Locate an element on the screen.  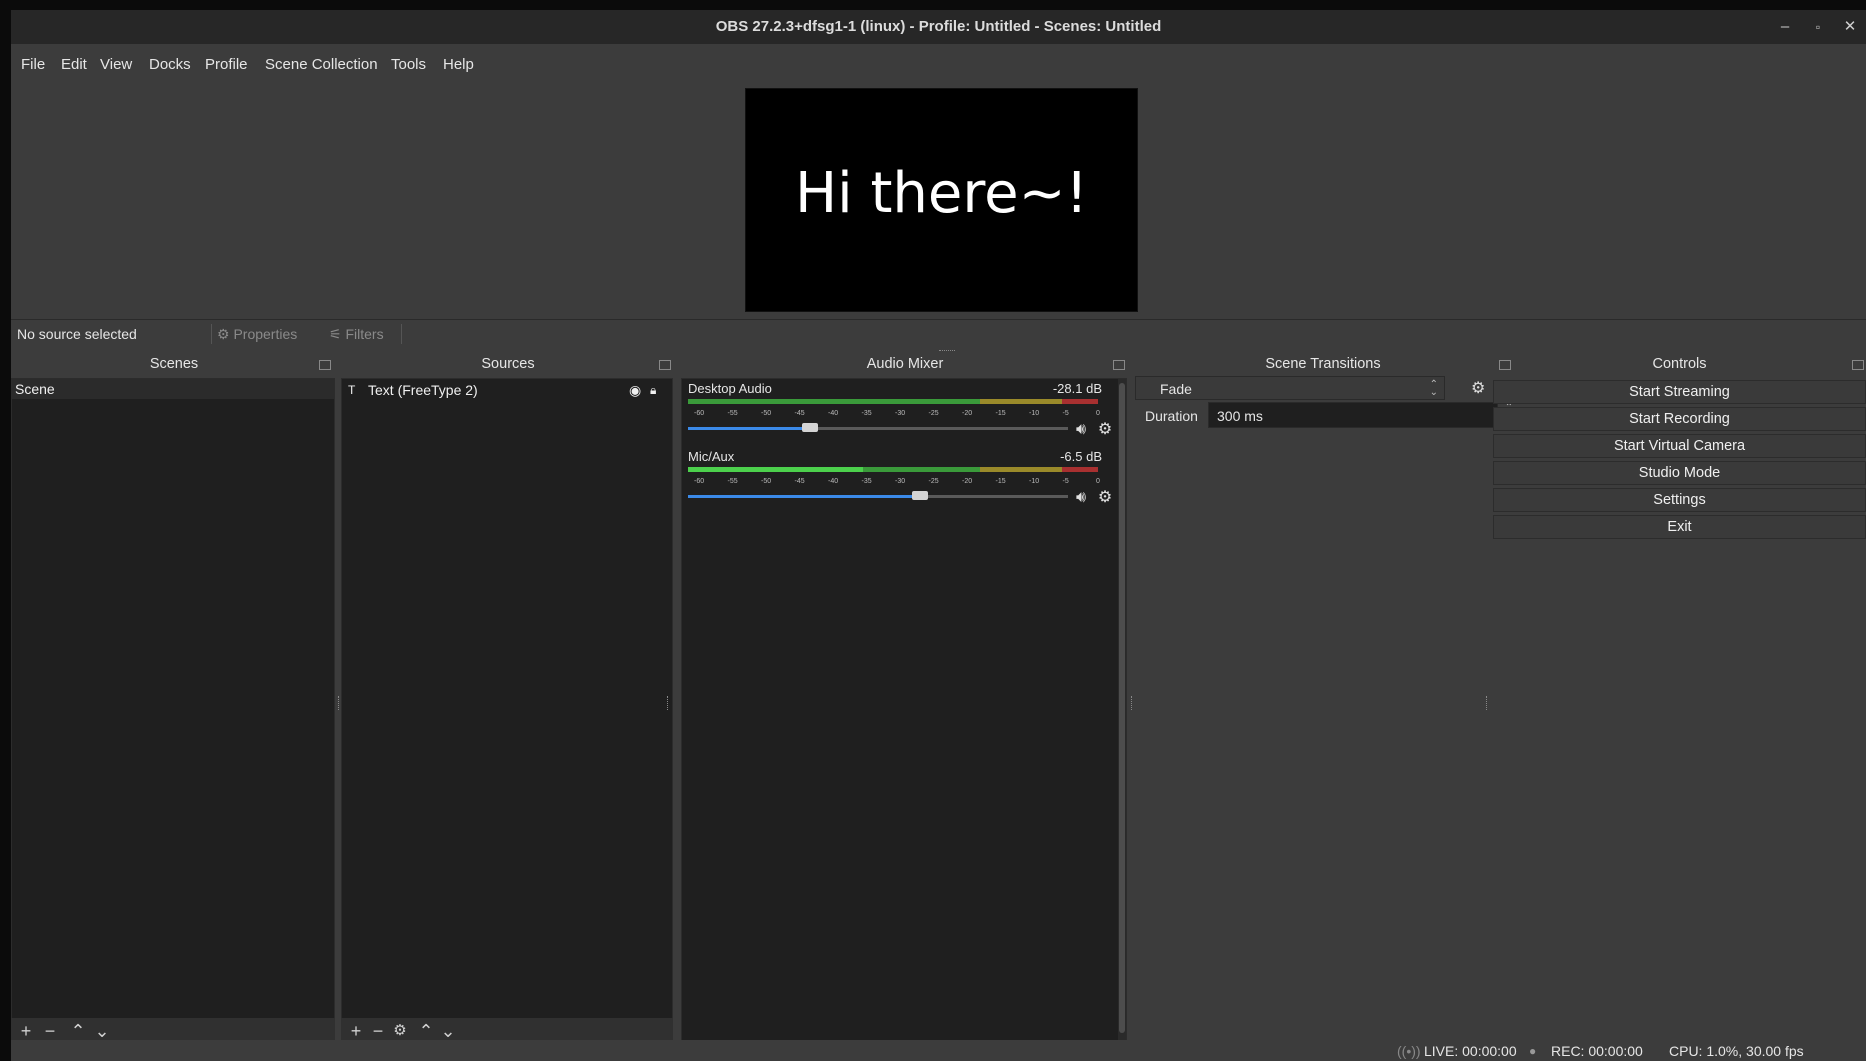
minimize-icon: – is located at coordinates (1785, 27).